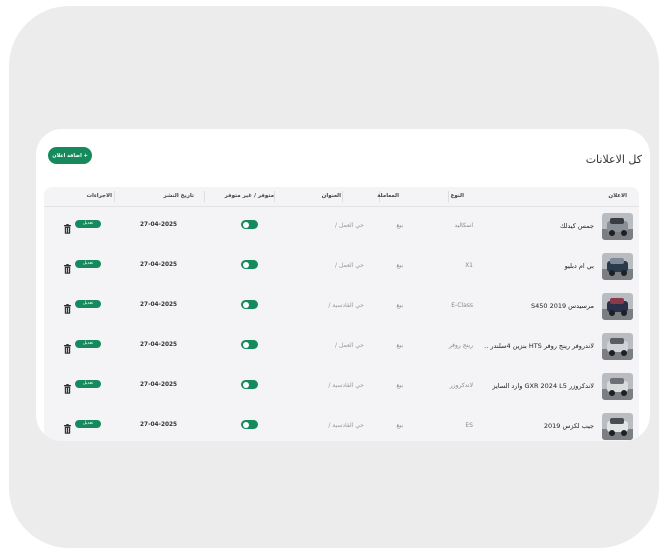 The image size is (669, 554). I want to click on ad-type: رينج روفر, so click(460, 345).